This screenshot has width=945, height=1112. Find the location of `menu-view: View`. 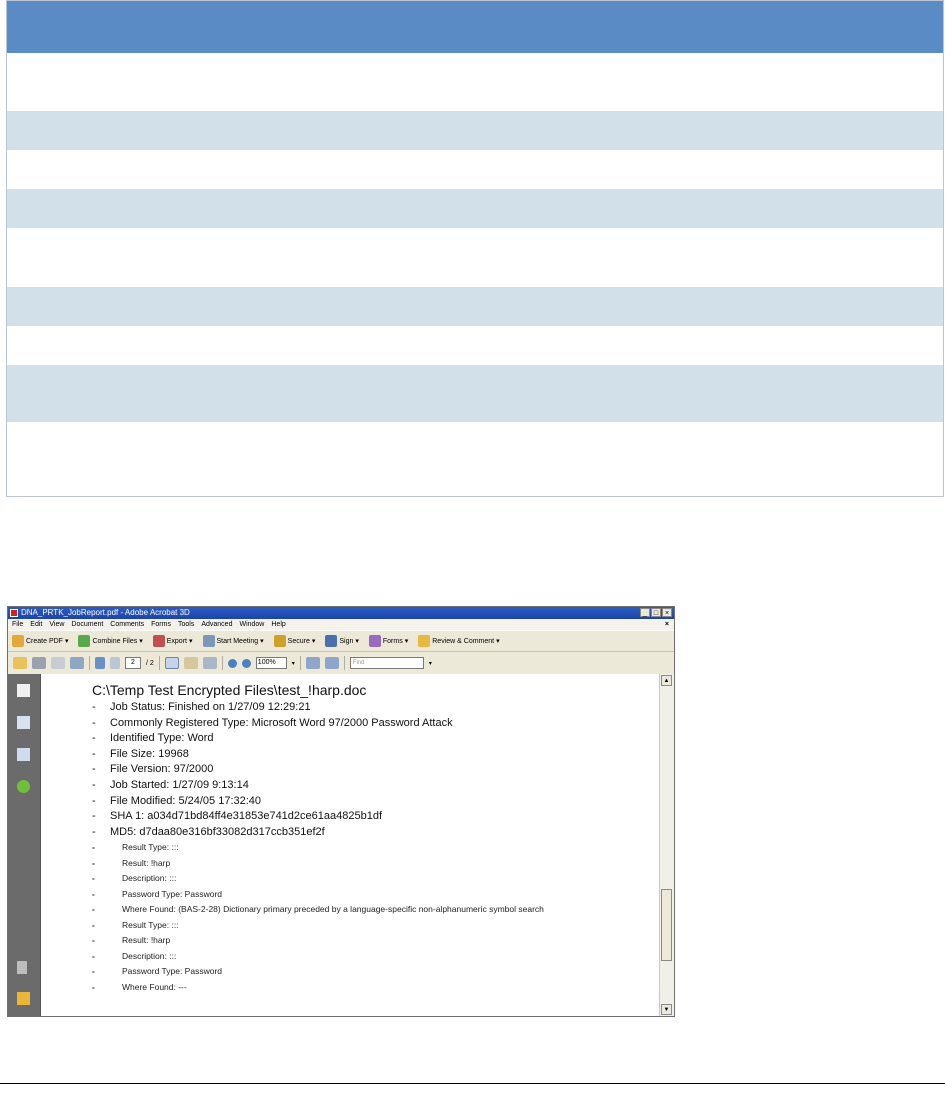

menu-view: View is located at coordinates (56, 624).